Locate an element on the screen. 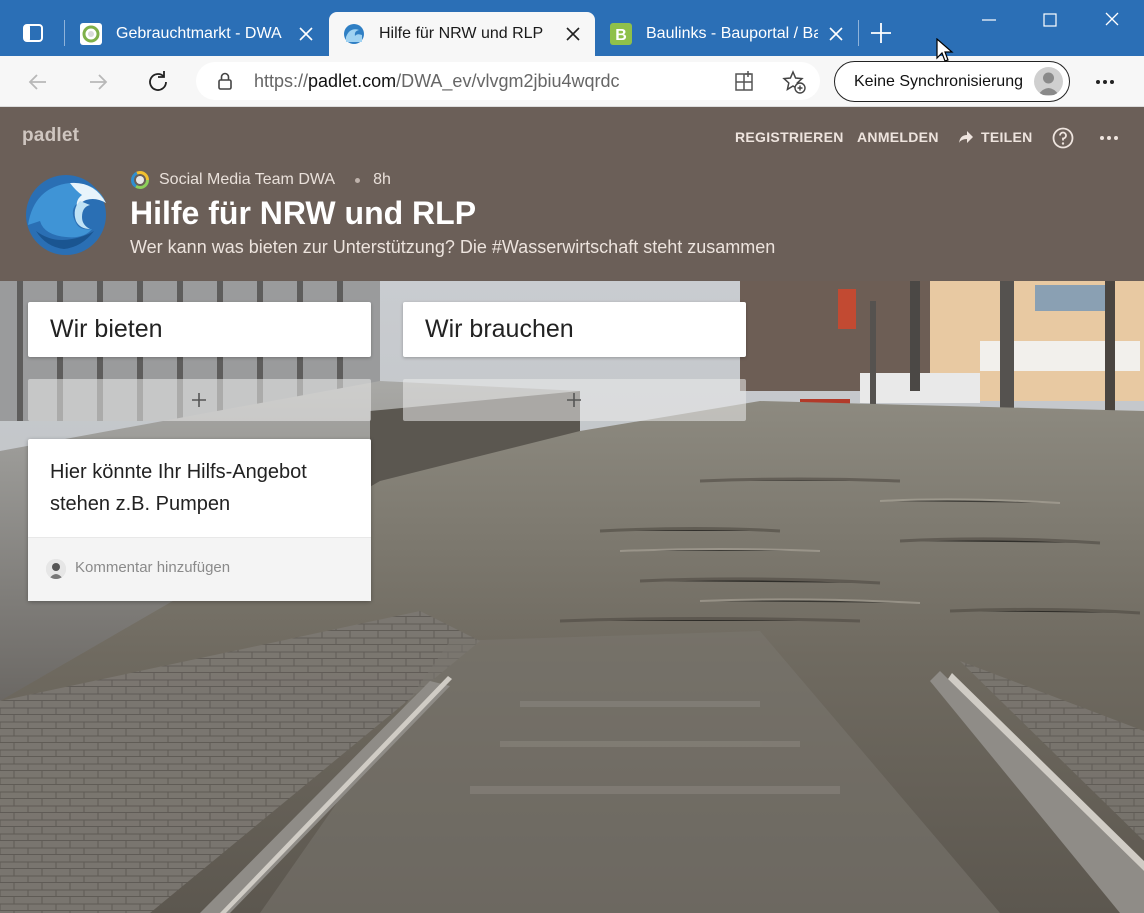 This screenshot has width=1144, height=913. close-window-icon is located at coordinates (1112, 20).